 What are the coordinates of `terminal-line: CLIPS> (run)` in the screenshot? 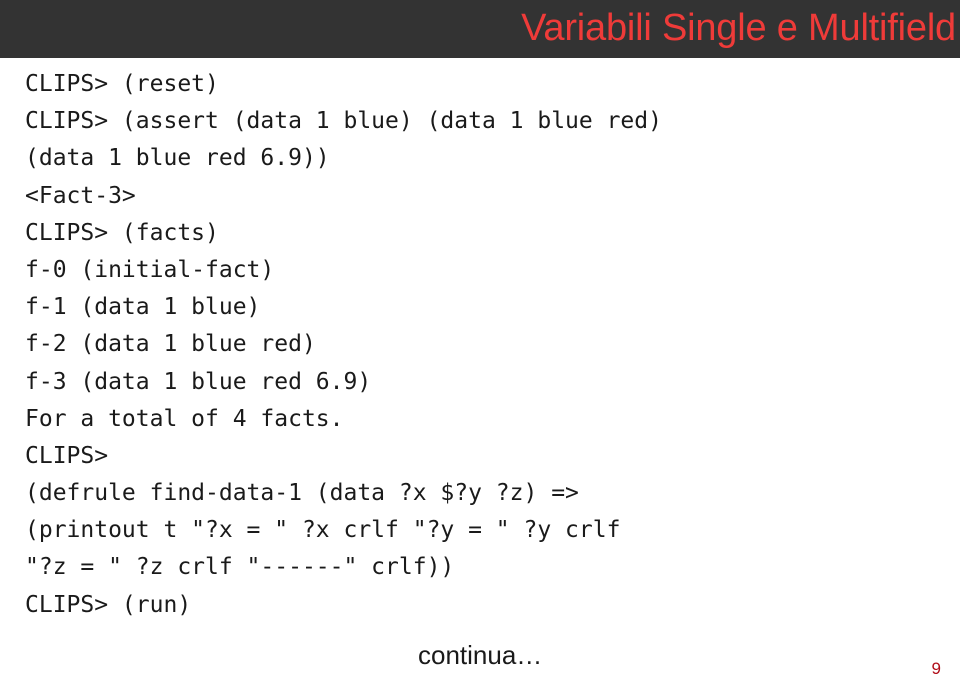 It's located at (108, 604).